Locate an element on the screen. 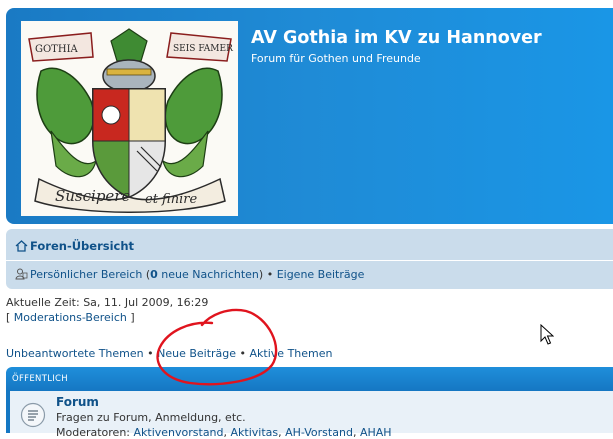  forum-read-icon is located at coordinates (33, 417).